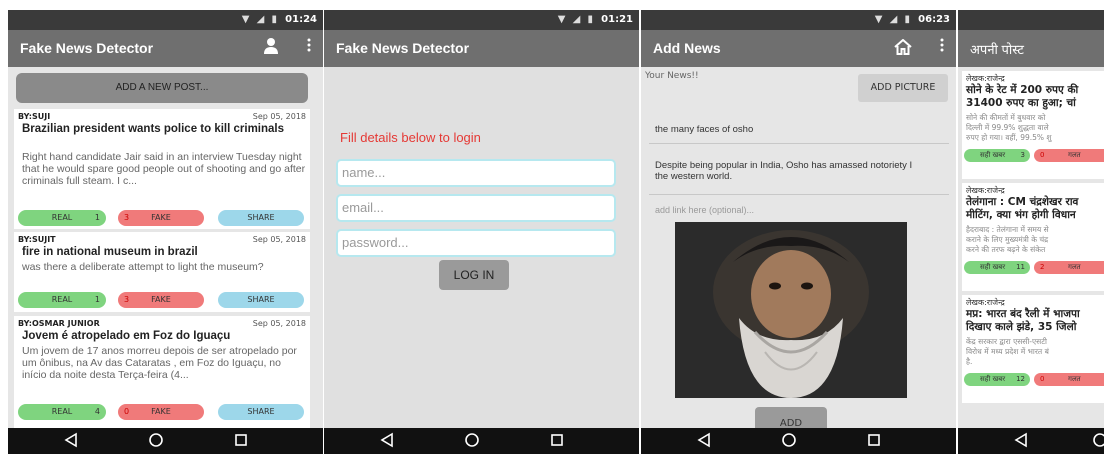 The width and height of the screenshot is (1104, 454). What do you see at coordinates (165, 20) in the screenshot?
I see `status-bar: ▼ ◢ ▮ 01:24` at bounding box center [165, 20].